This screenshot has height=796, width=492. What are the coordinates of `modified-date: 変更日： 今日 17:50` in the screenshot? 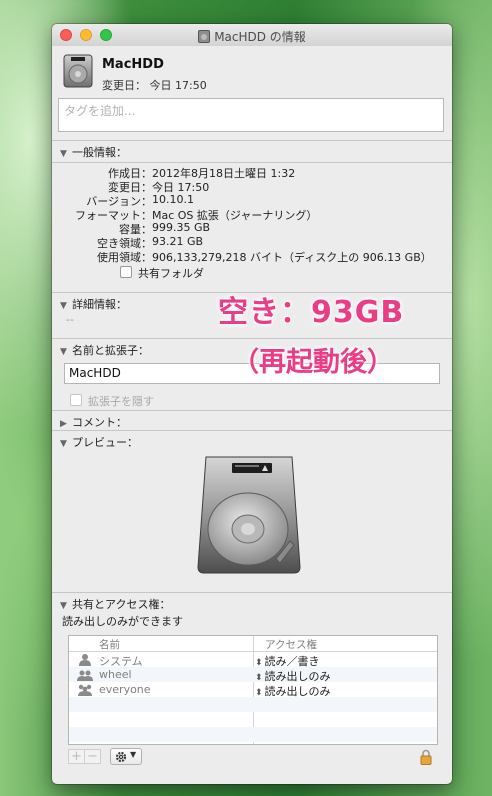 It's located at (154, 85).